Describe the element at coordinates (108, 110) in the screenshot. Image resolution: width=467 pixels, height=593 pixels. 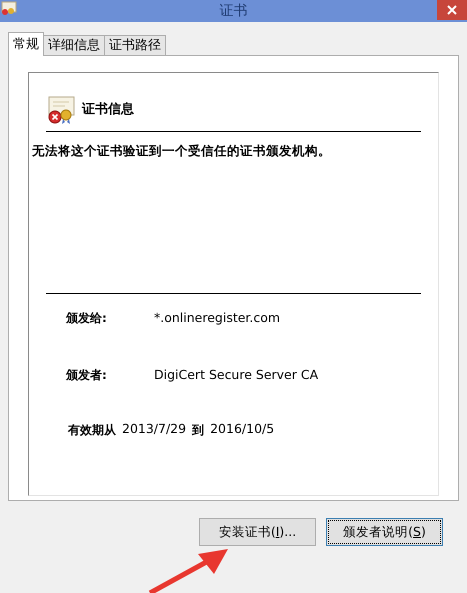
I see `section-heading: 证书信息` at that location.